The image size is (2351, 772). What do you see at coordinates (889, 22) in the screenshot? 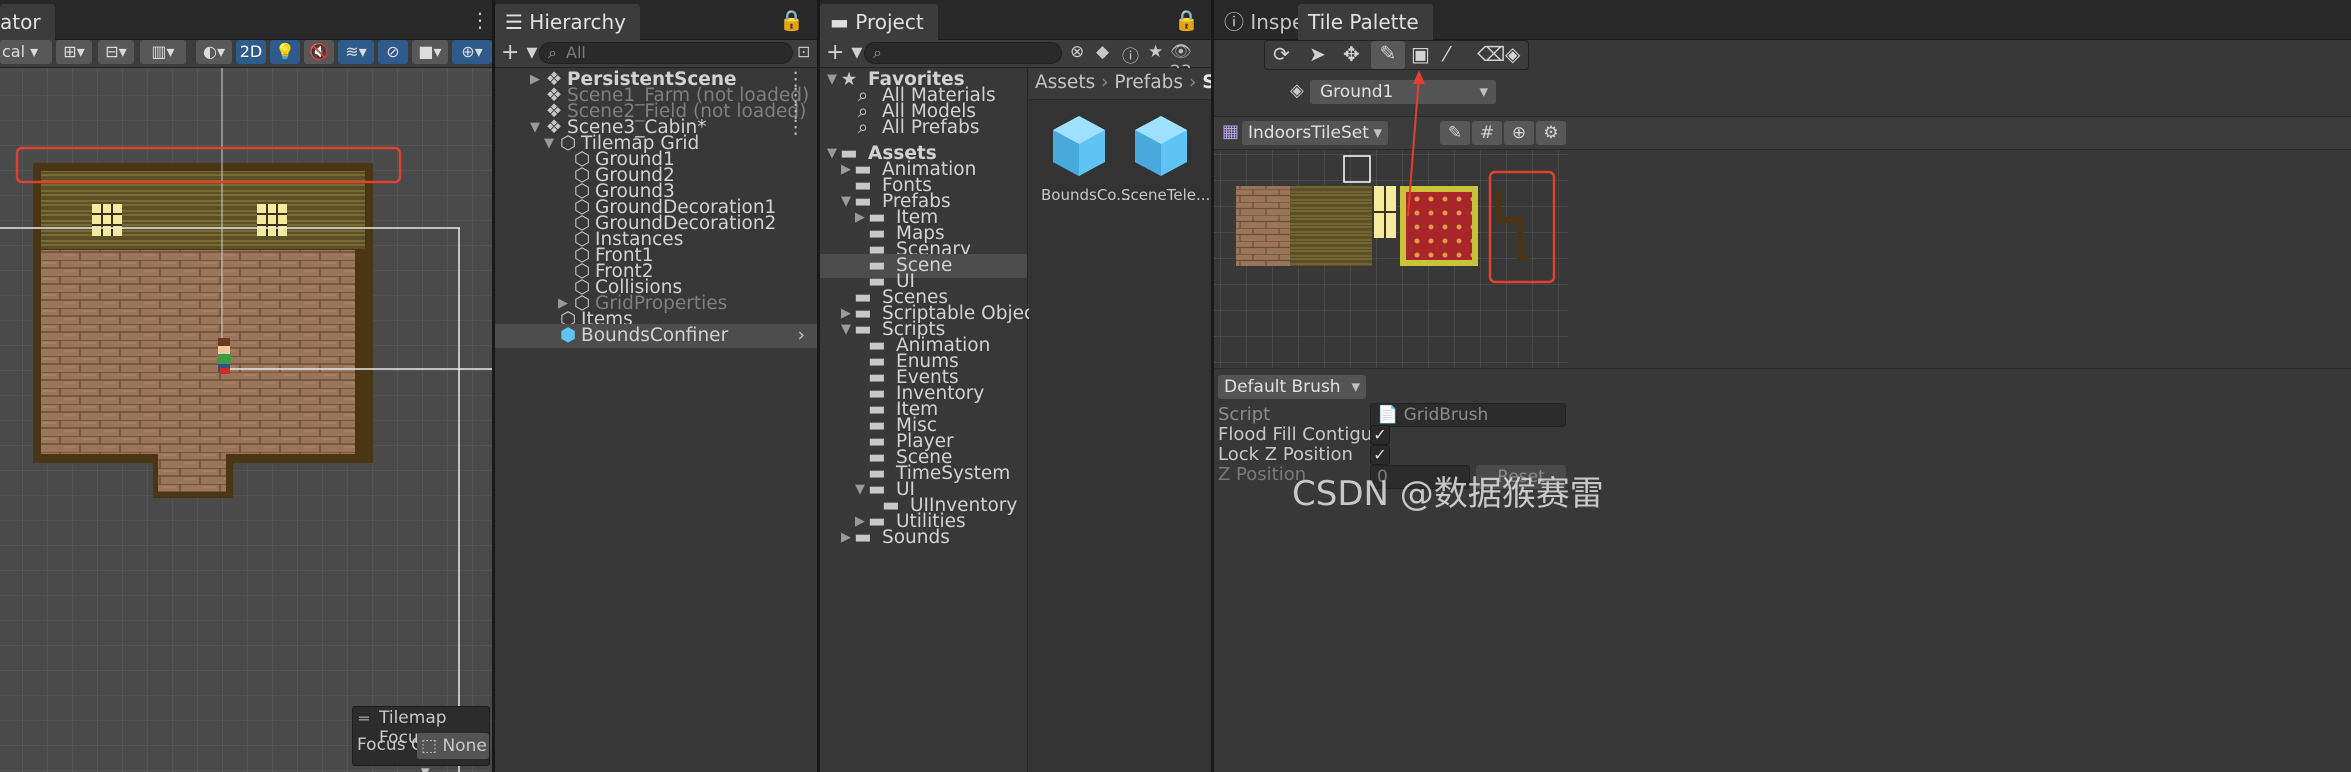
I see `project-tab-label: Project` at bounding box center [889, 22].